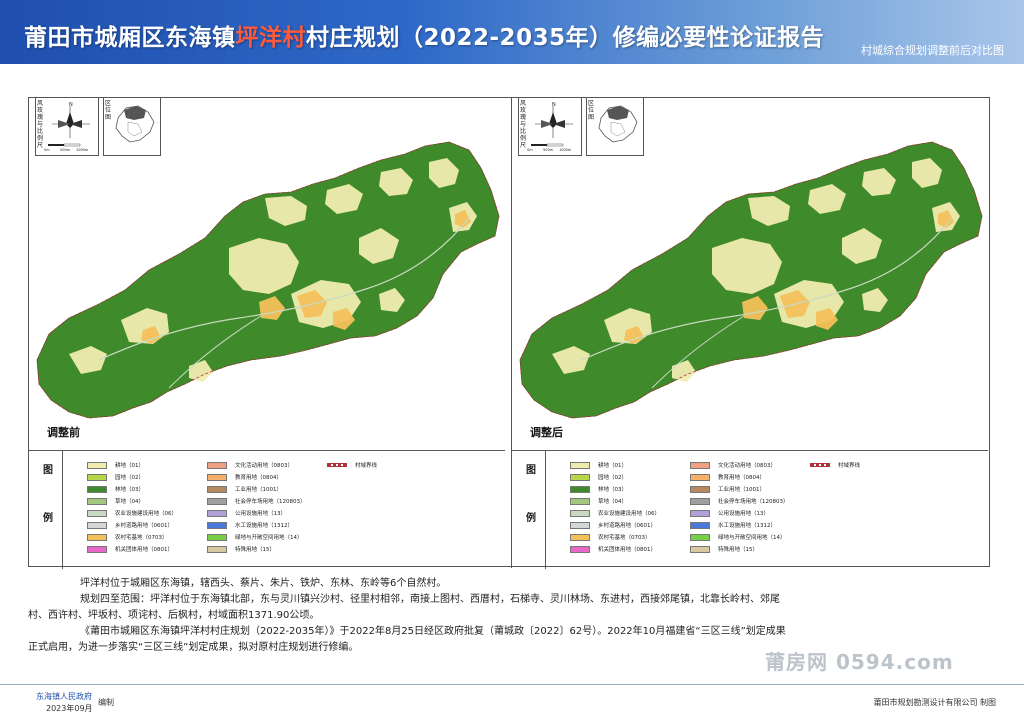  Describe the element at coordinates (934, 702) in the screenshot. I see `footer-maker: 莆田市规划勘测设计有限公司 制图` at that location.